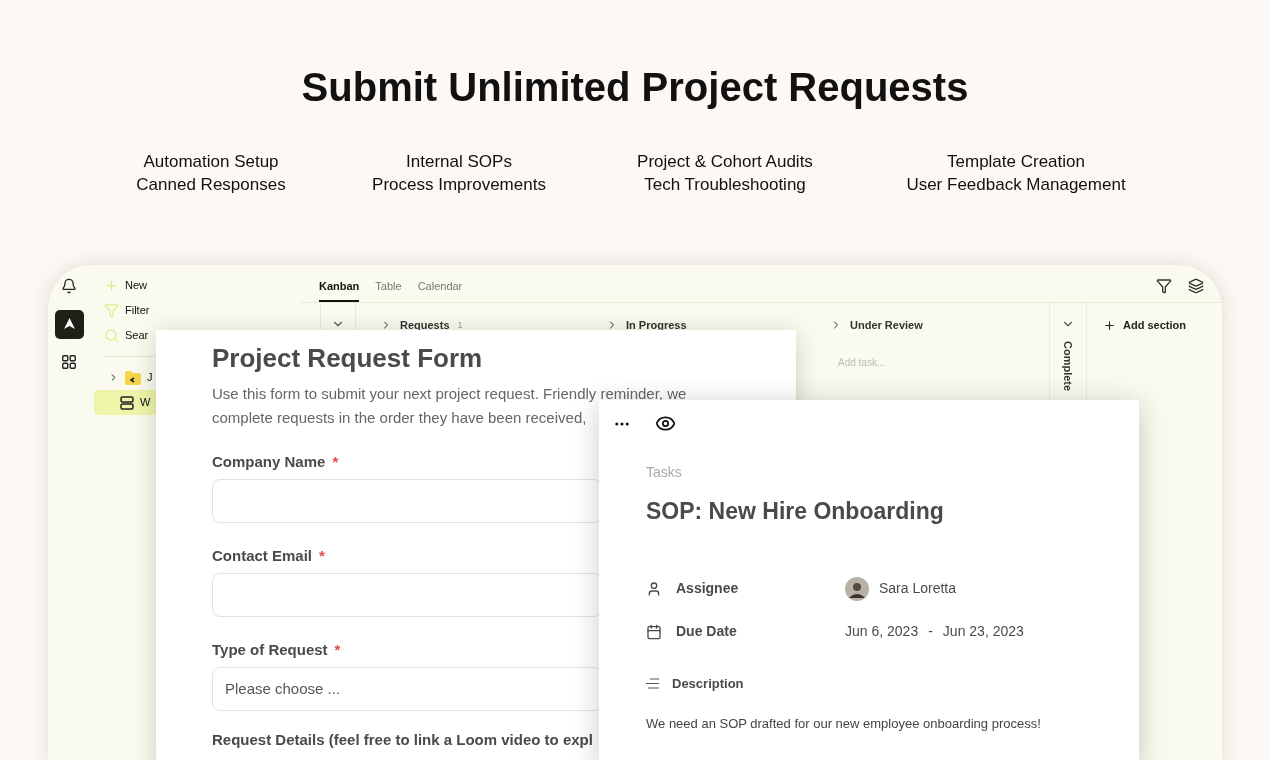 This screenshot has height=760, width=1270. I want to click on task-description: We need an SOP drafted for our new employee onboarding process!, so click(844, 723).